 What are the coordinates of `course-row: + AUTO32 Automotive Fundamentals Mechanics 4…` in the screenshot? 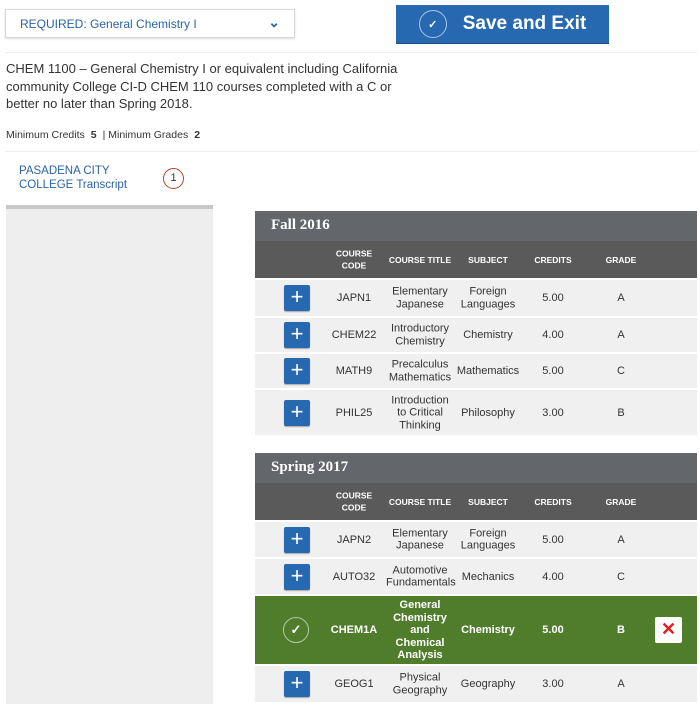 It's located at (476, 576).